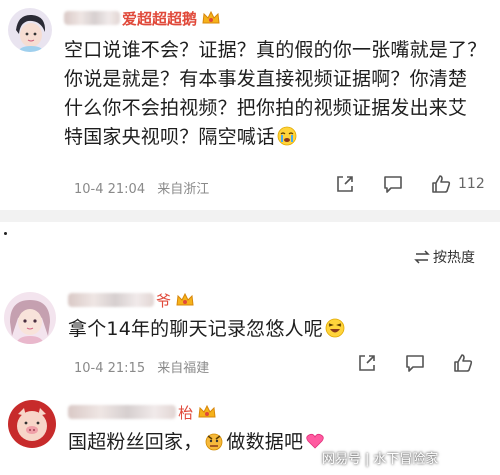 This screenshot has height=475, width=500. I want to click on comment-line-wrap: 特国家央视呗？隔空喊话, so click(275, 137).